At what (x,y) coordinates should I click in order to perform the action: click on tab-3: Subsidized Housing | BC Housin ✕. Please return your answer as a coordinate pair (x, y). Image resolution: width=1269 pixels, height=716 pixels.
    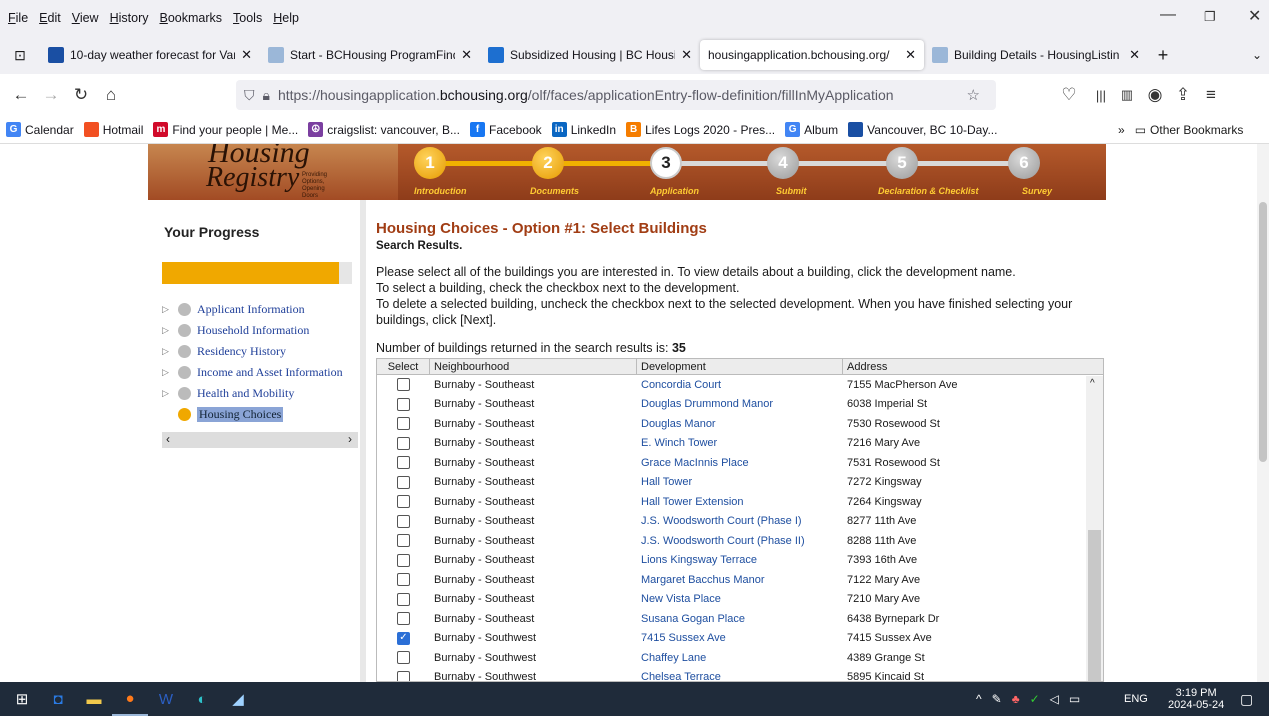
    Looking at the image, I should click on (590, 55).